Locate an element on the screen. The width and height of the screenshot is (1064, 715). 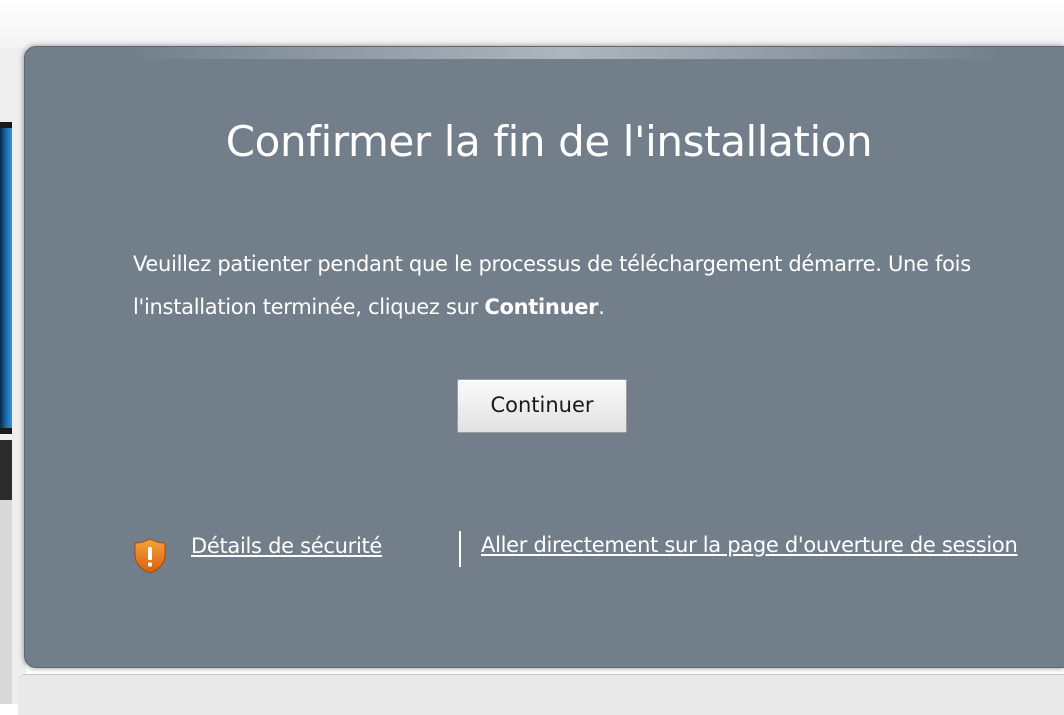
security-details-link: Détails de sécurité is located at coordinates (286, 546).